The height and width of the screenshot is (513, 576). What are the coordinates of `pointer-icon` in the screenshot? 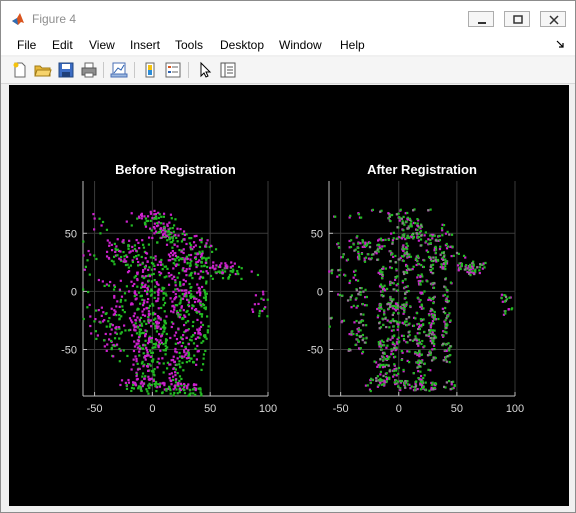 It's located at (205, 70).